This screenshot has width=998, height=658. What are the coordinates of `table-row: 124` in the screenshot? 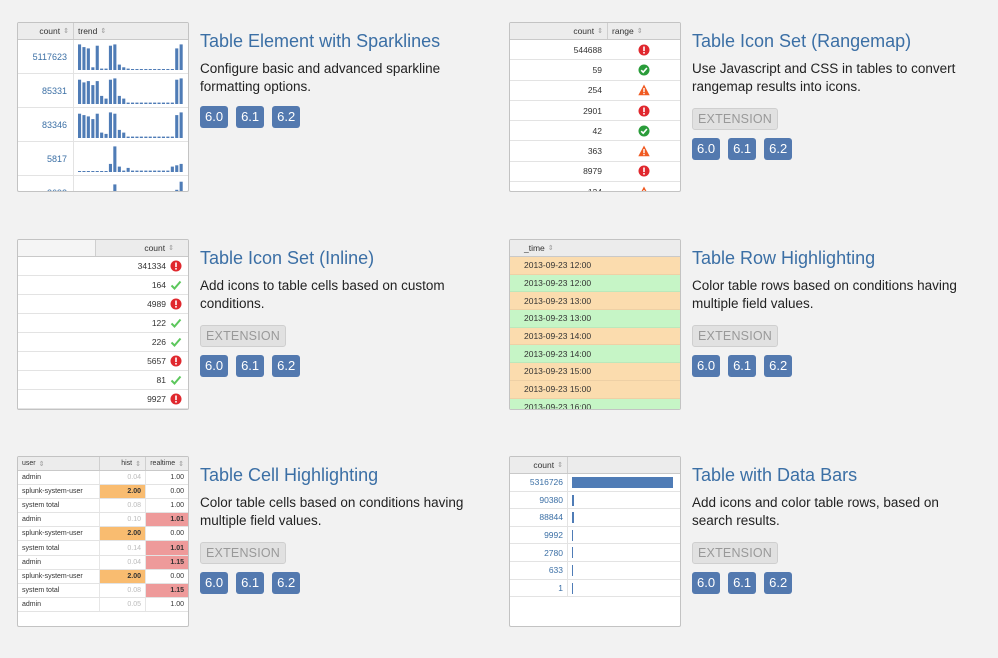 It's located at (595, 186).